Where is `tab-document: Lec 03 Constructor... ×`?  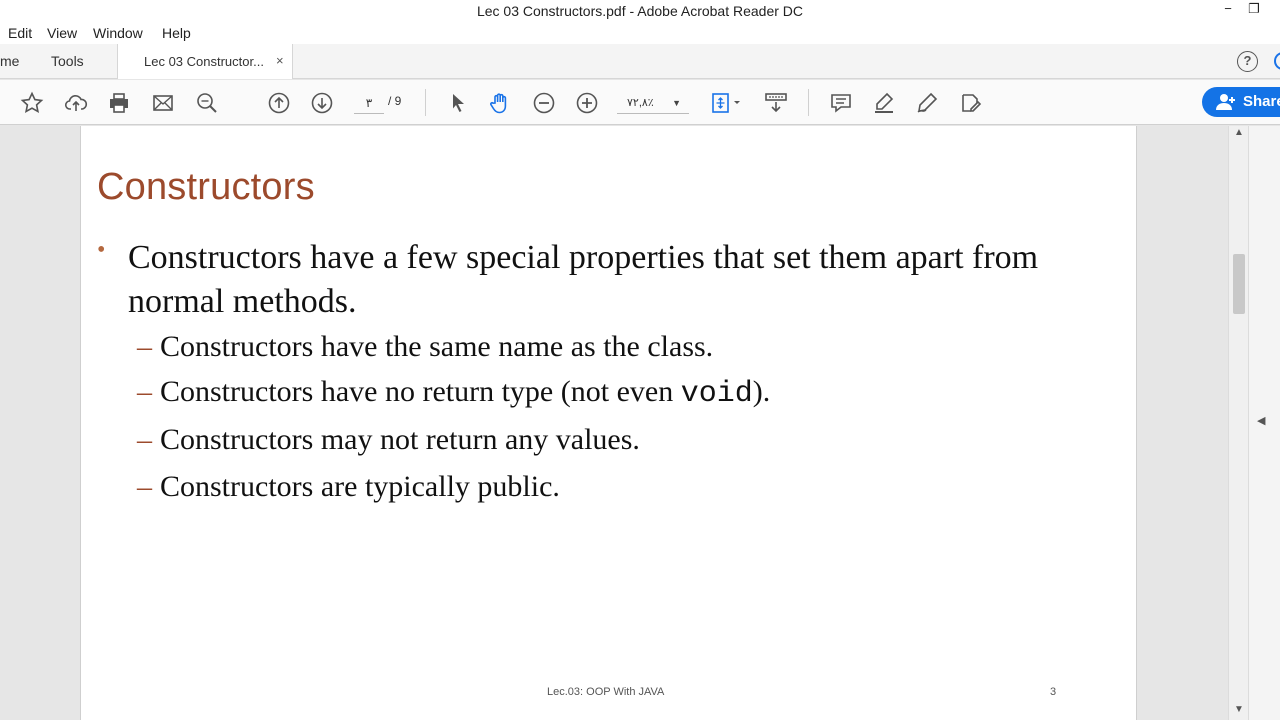 tab-document: Lec 03 Constructor... × is located at coordinates (205, 61).